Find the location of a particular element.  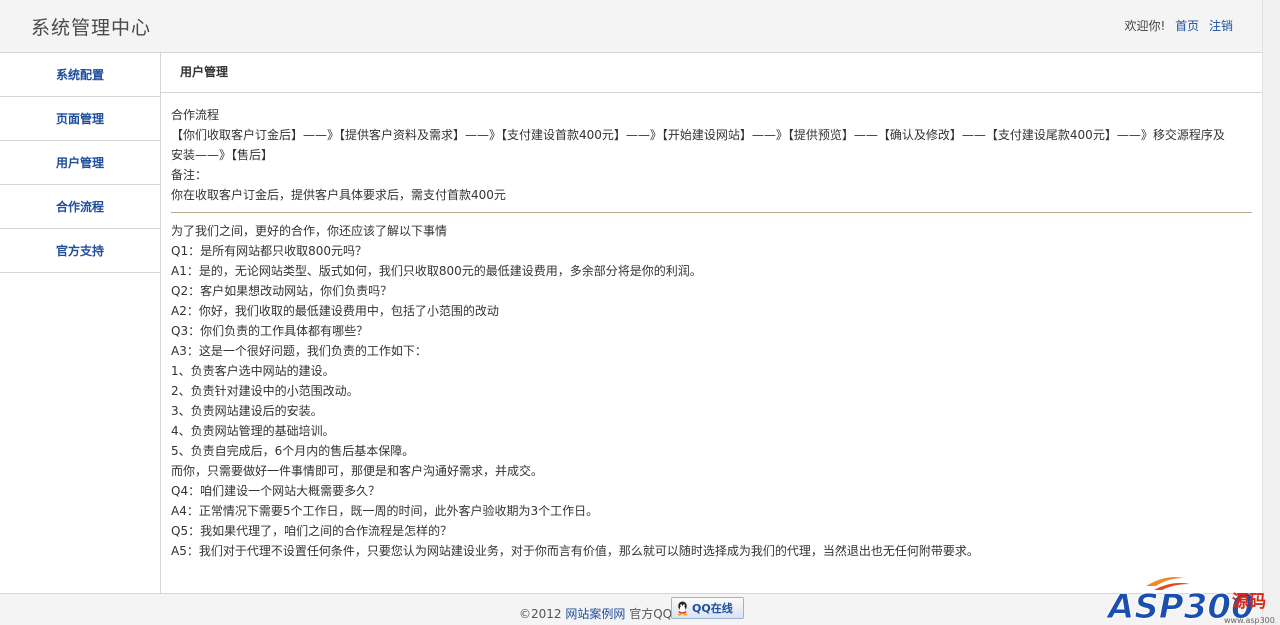

sidebar-item-official-support: 官方支持 is located at coordinates (80, 251).